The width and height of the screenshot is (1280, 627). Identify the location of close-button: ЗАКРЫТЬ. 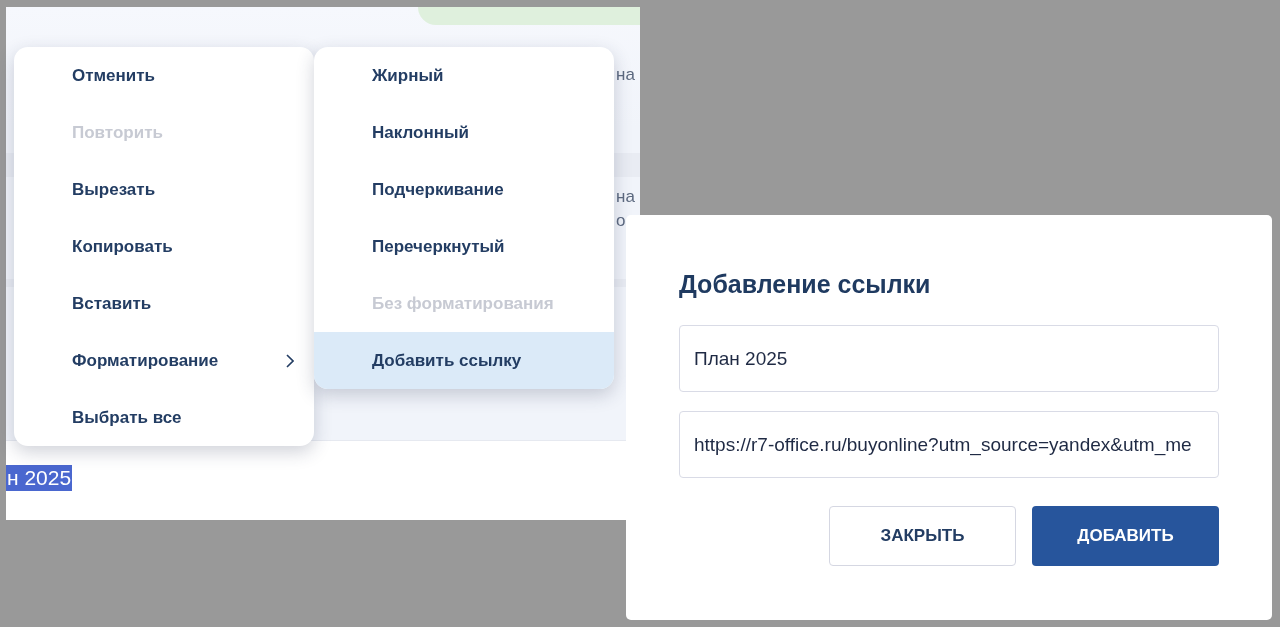
(922, 536).